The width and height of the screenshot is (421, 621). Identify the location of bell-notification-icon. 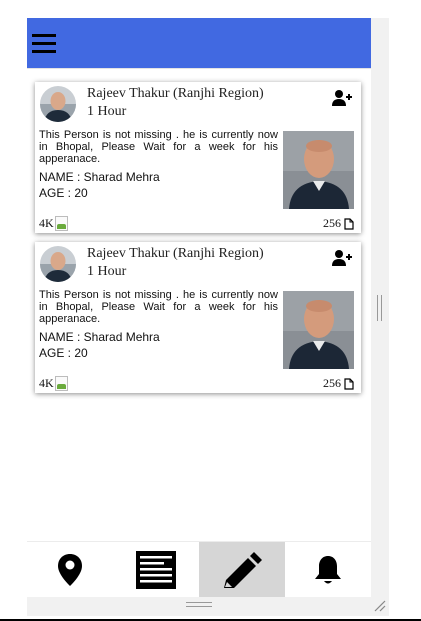
(328, 569).